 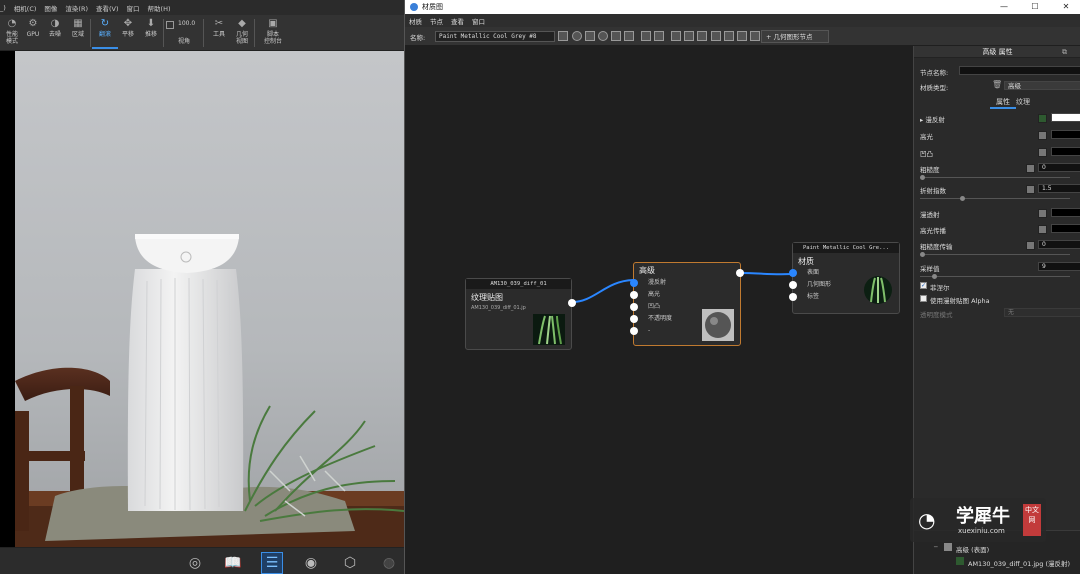 What do you see at coordinates (634, 307) in the screenshot?
I see `bump-input-port` at bounding box center [634, 307].